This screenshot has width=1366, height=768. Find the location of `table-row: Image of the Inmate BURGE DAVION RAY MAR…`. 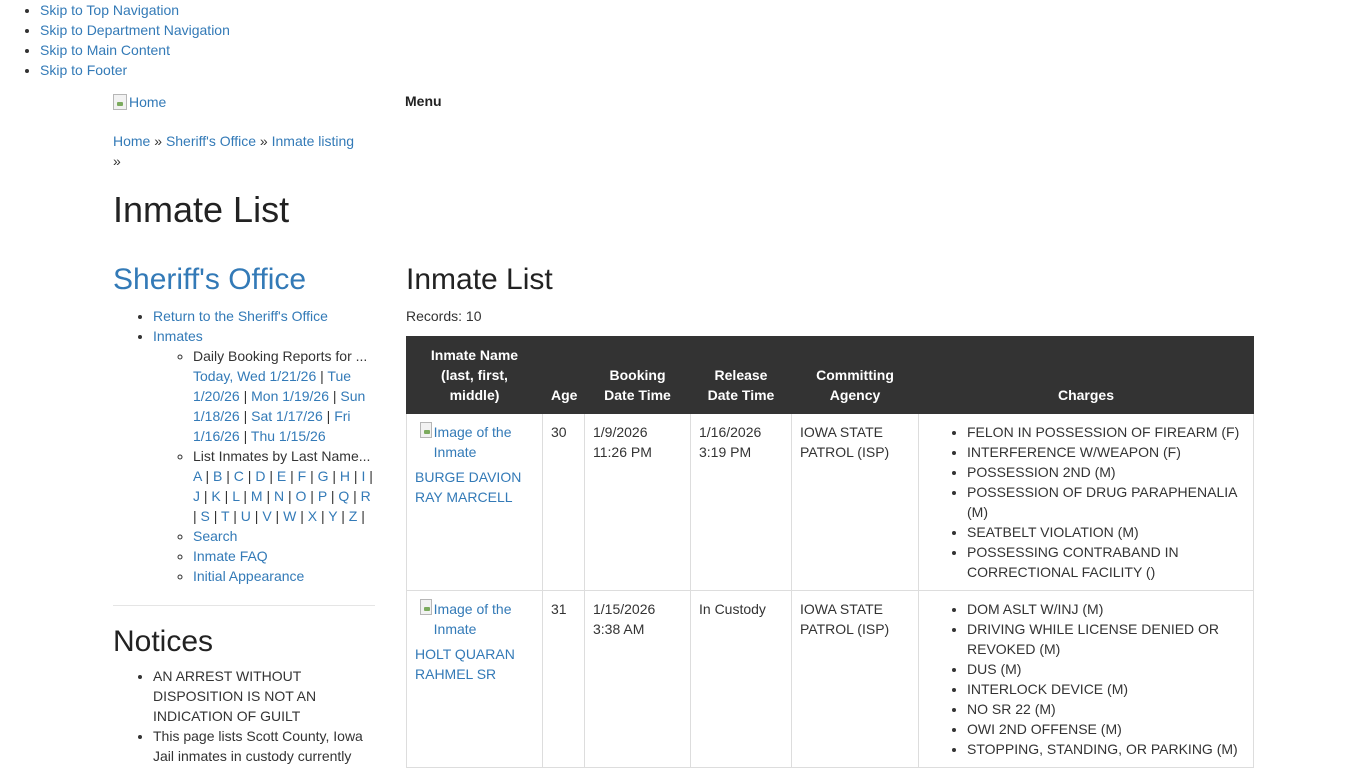

table-row: Image of the Inmate BURGE DAVION RAY MAR… is located at coordinates (830, 502).